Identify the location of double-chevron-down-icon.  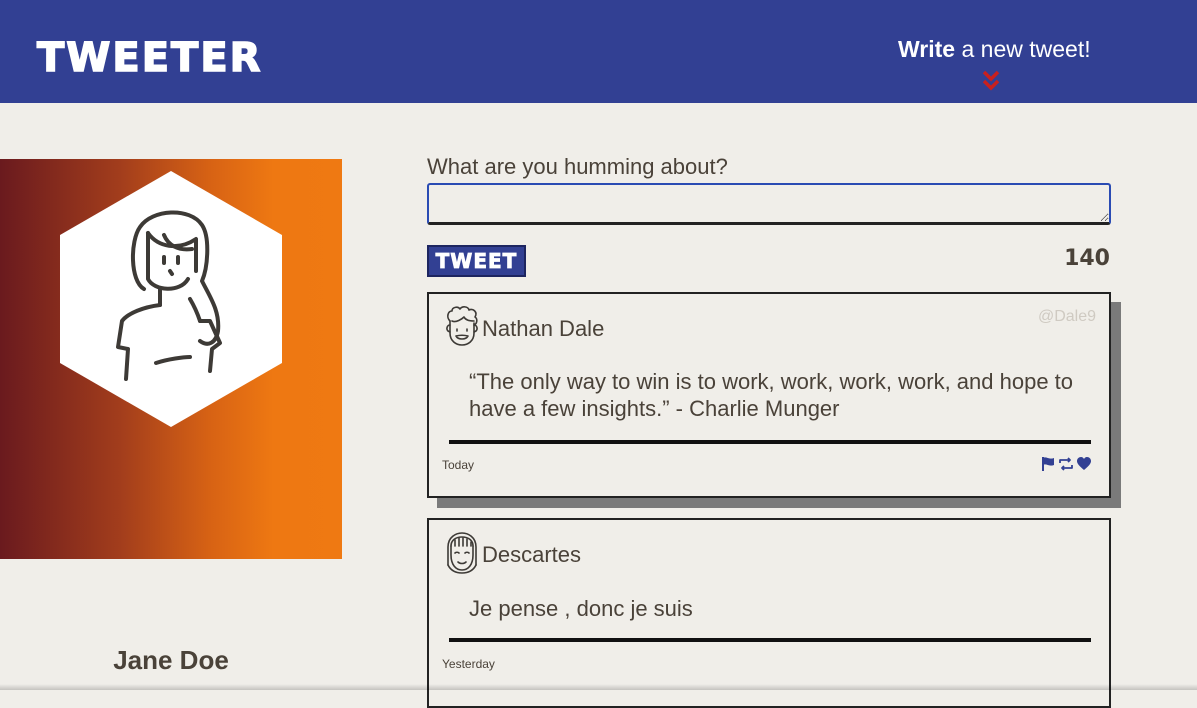
(991, 81).